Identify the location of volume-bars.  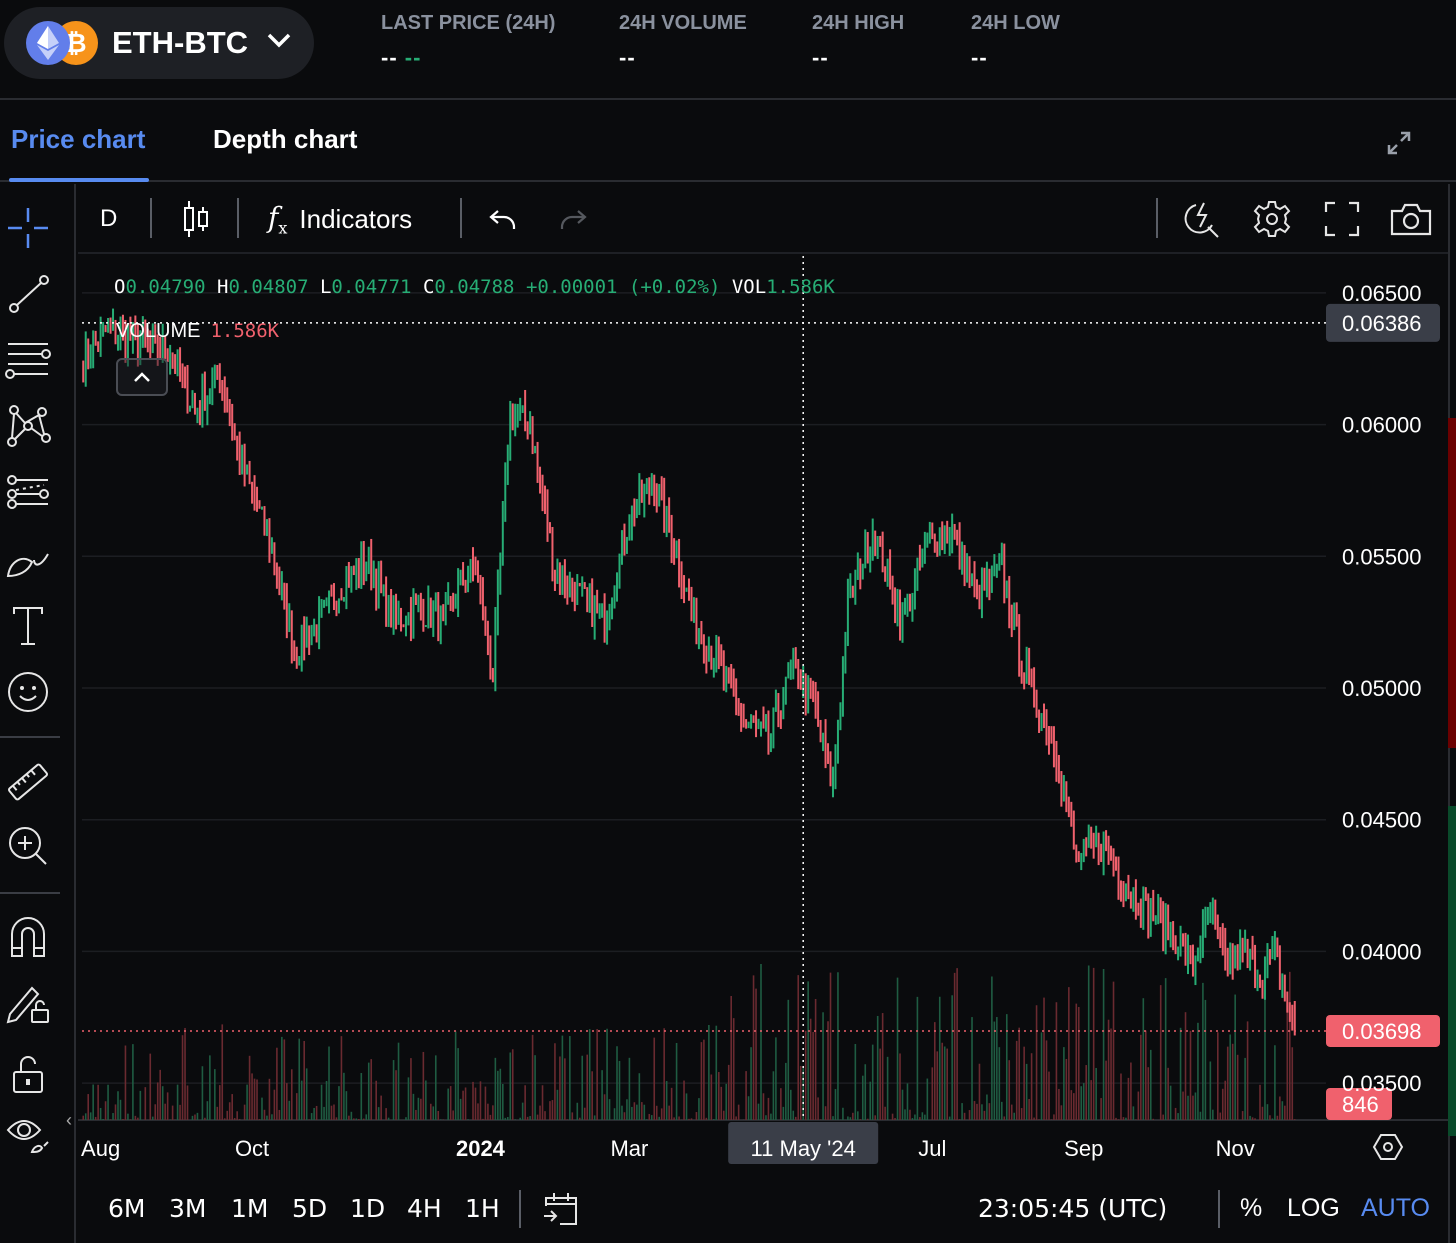
(689, 1042).